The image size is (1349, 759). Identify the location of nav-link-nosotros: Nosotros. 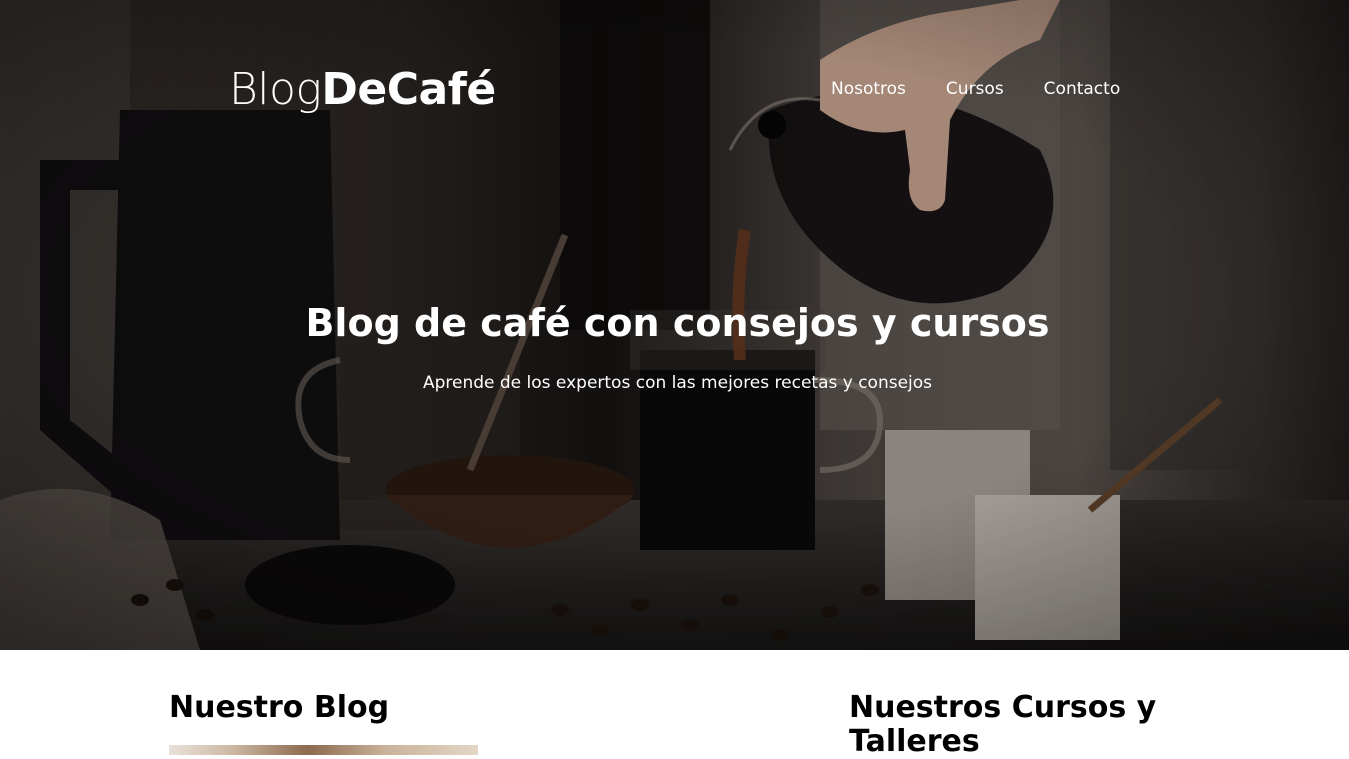
(868, 89).